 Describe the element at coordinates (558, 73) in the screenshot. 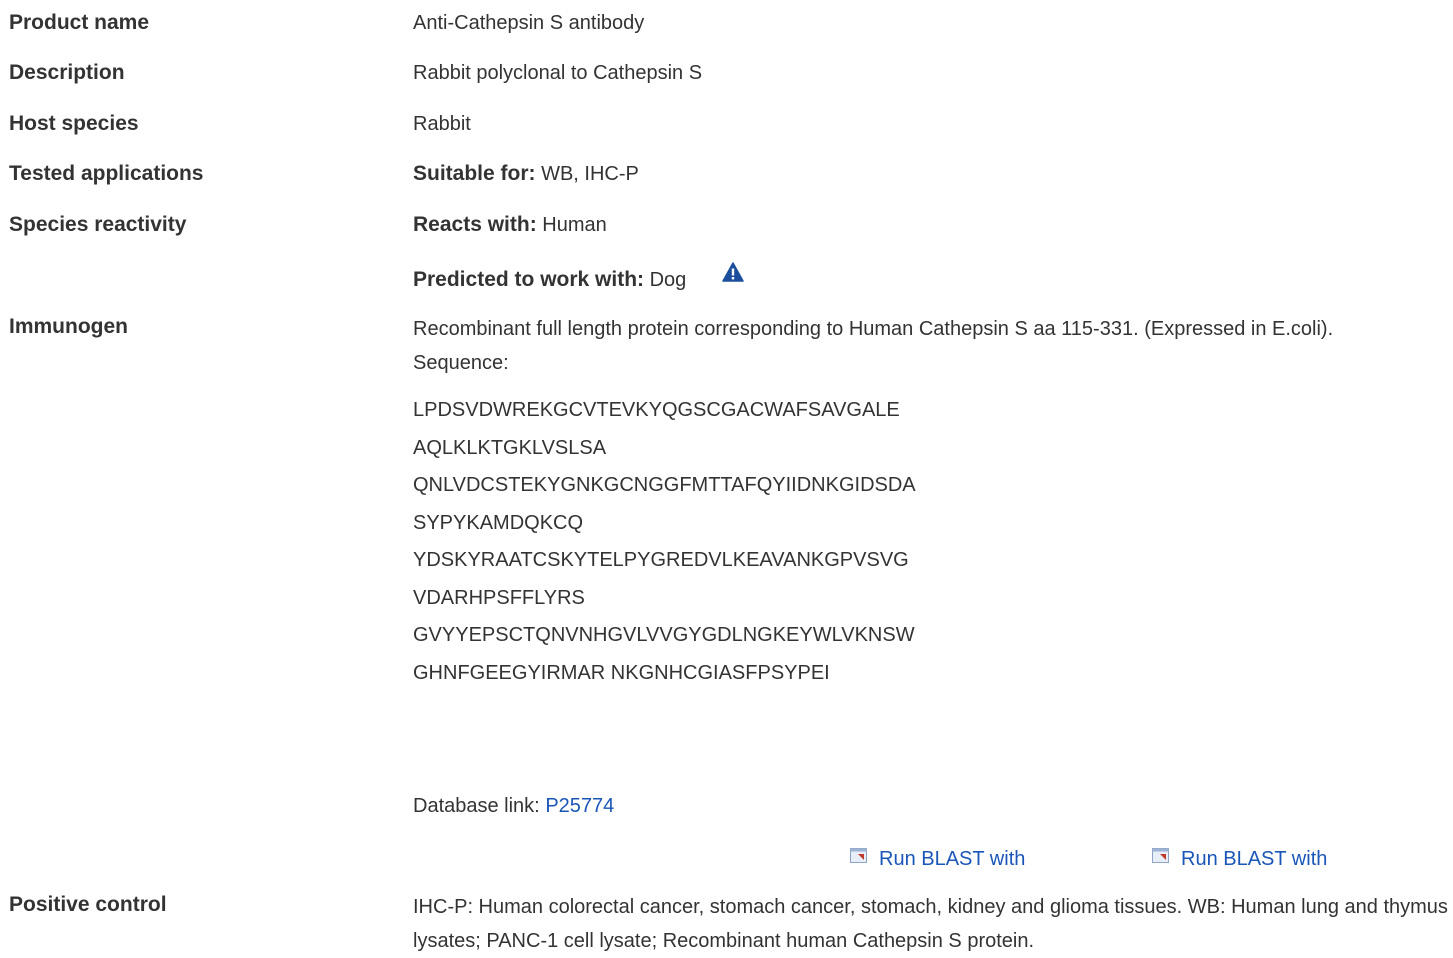

I see `description-value: Rabbit polyclonal to Cathepsin S` at that location.